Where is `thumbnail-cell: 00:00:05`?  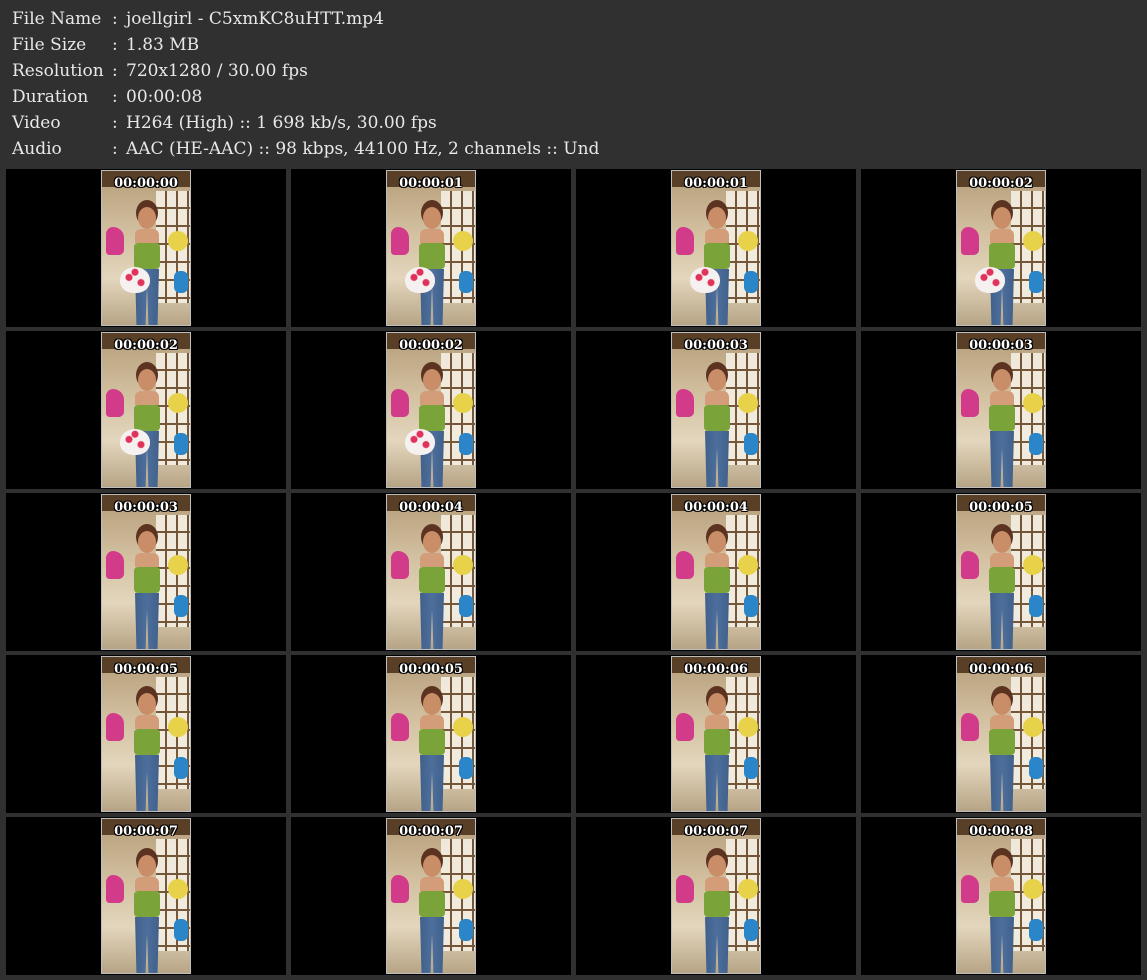 thumbnail-cell: 00:00:05 is located at coordinates (146, 734).